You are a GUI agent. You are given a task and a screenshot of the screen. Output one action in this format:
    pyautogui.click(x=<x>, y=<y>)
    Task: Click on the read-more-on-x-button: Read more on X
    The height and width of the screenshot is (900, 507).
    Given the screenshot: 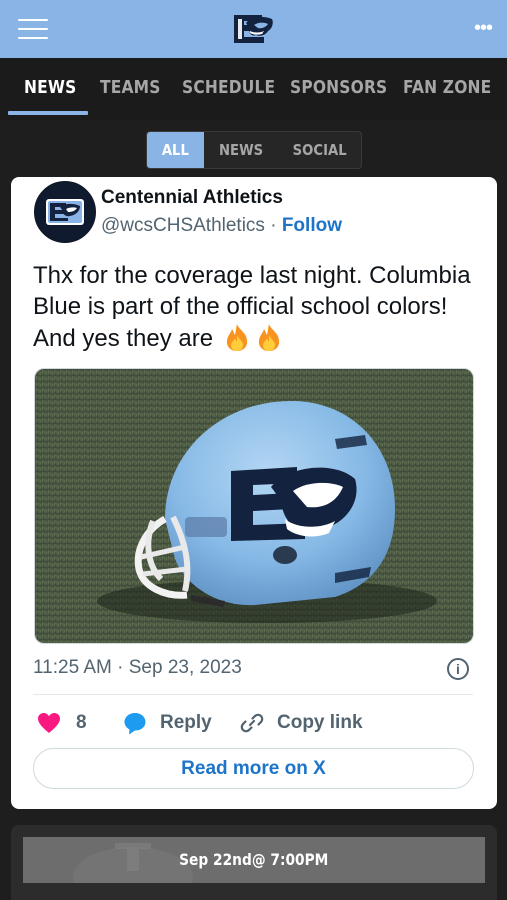 What is the action you would take?
    pyautogui.click(x=253, y=768)
    